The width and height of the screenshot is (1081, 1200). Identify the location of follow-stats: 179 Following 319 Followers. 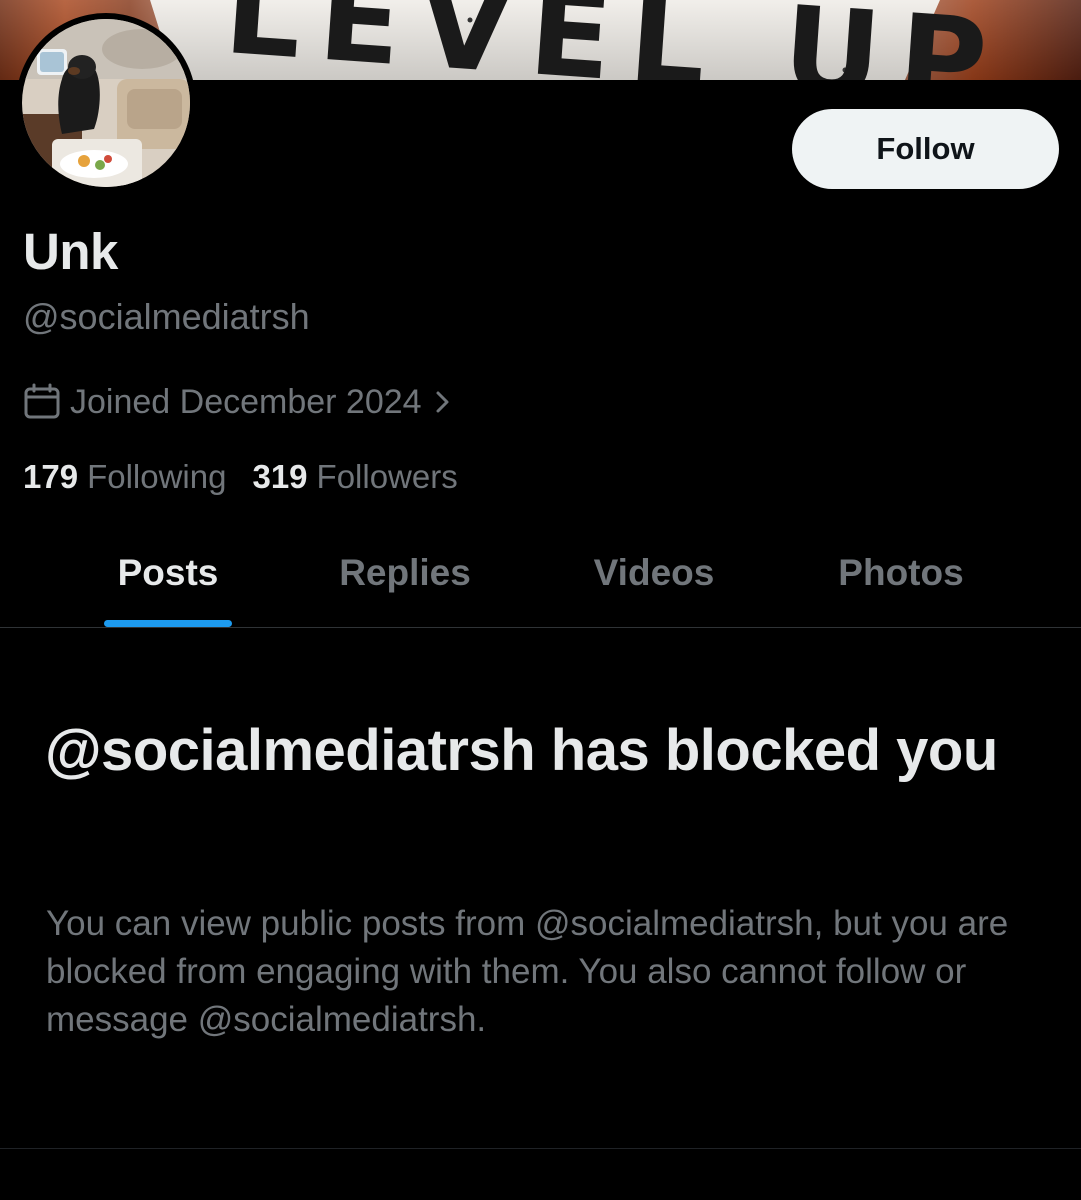
(240, 477).